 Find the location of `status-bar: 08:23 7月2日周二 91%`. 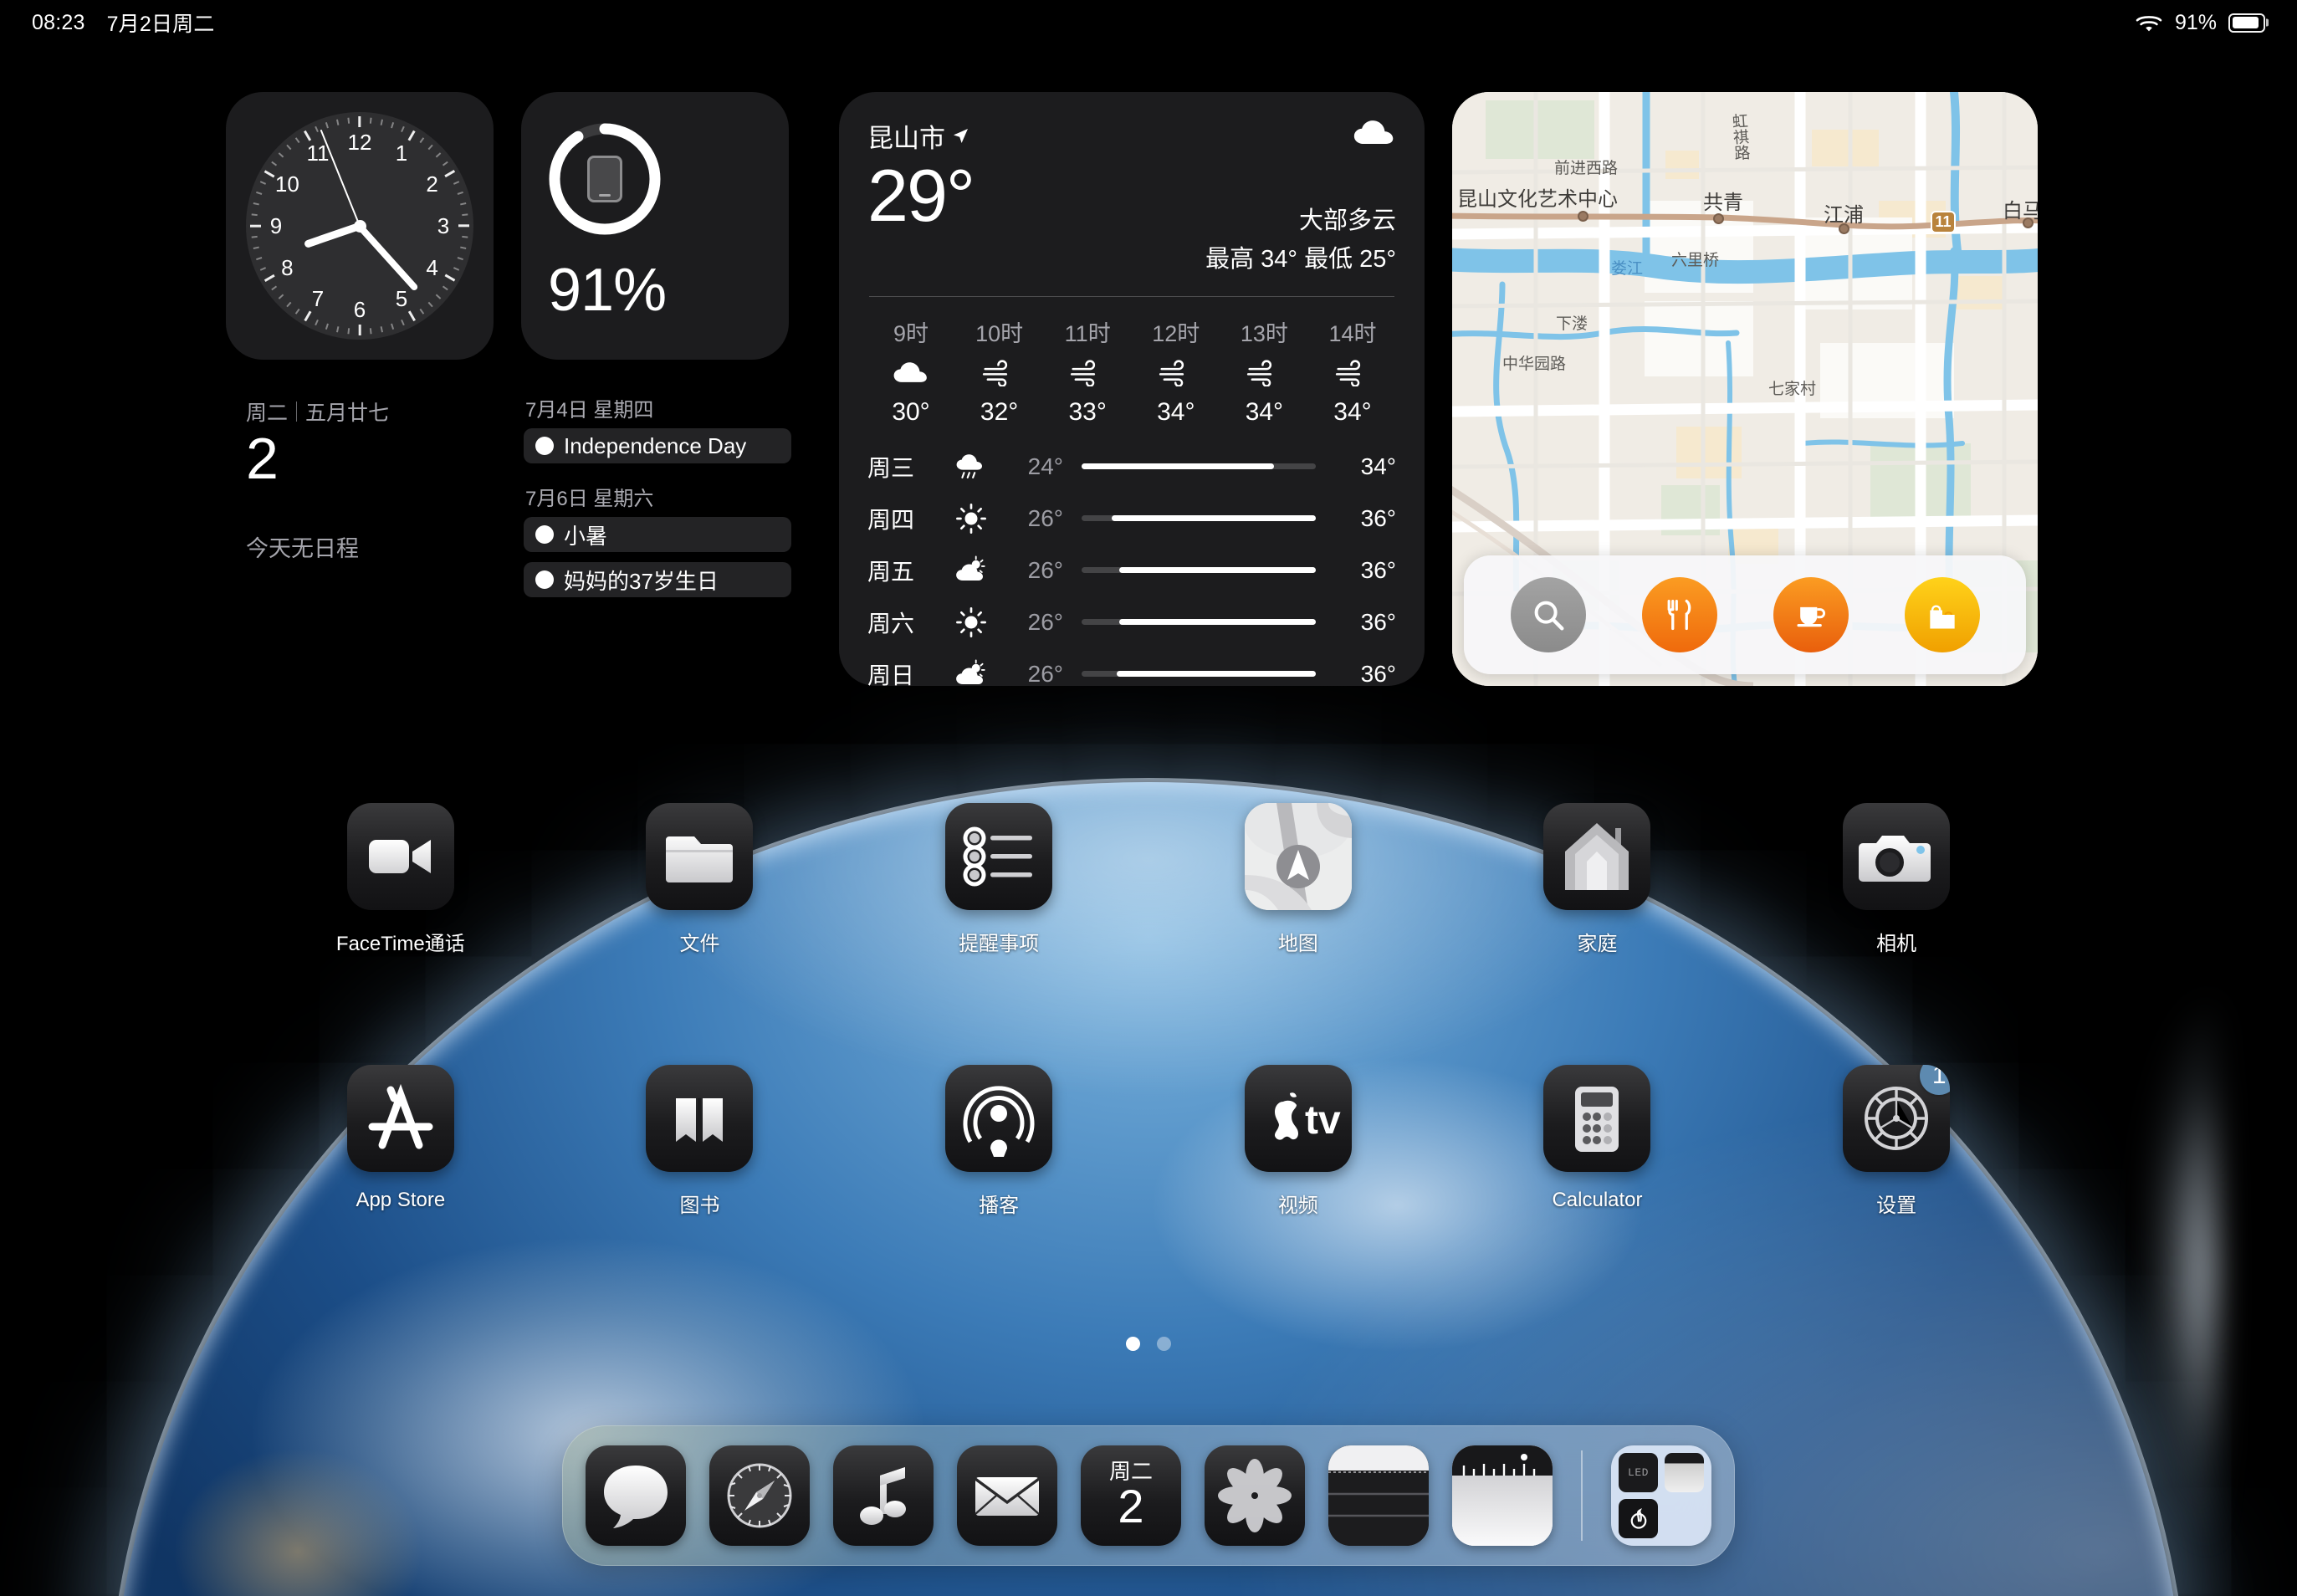

status-bar: 08:23 7月2日周二 91% is located at coordinates (1148, 23).